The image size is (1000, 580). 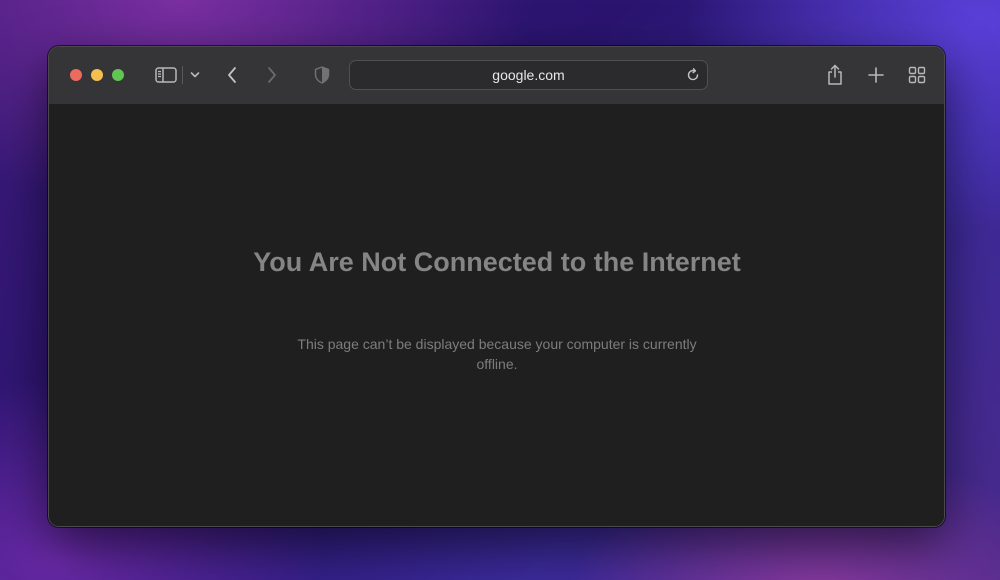 What do you see at coordinates (76, 75) in the screenshot?
I see `close-window-button` at bounding box center [76, 75].